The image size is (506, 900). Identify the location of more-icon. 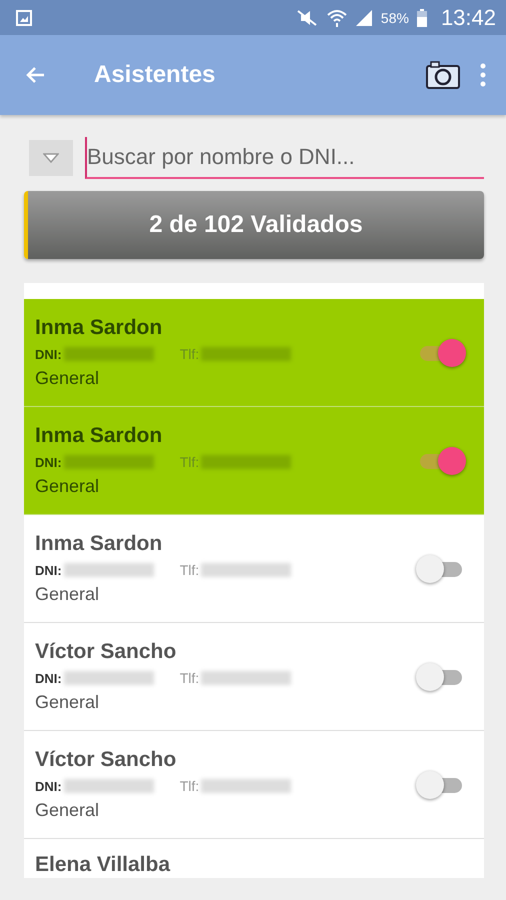
(483, 75).